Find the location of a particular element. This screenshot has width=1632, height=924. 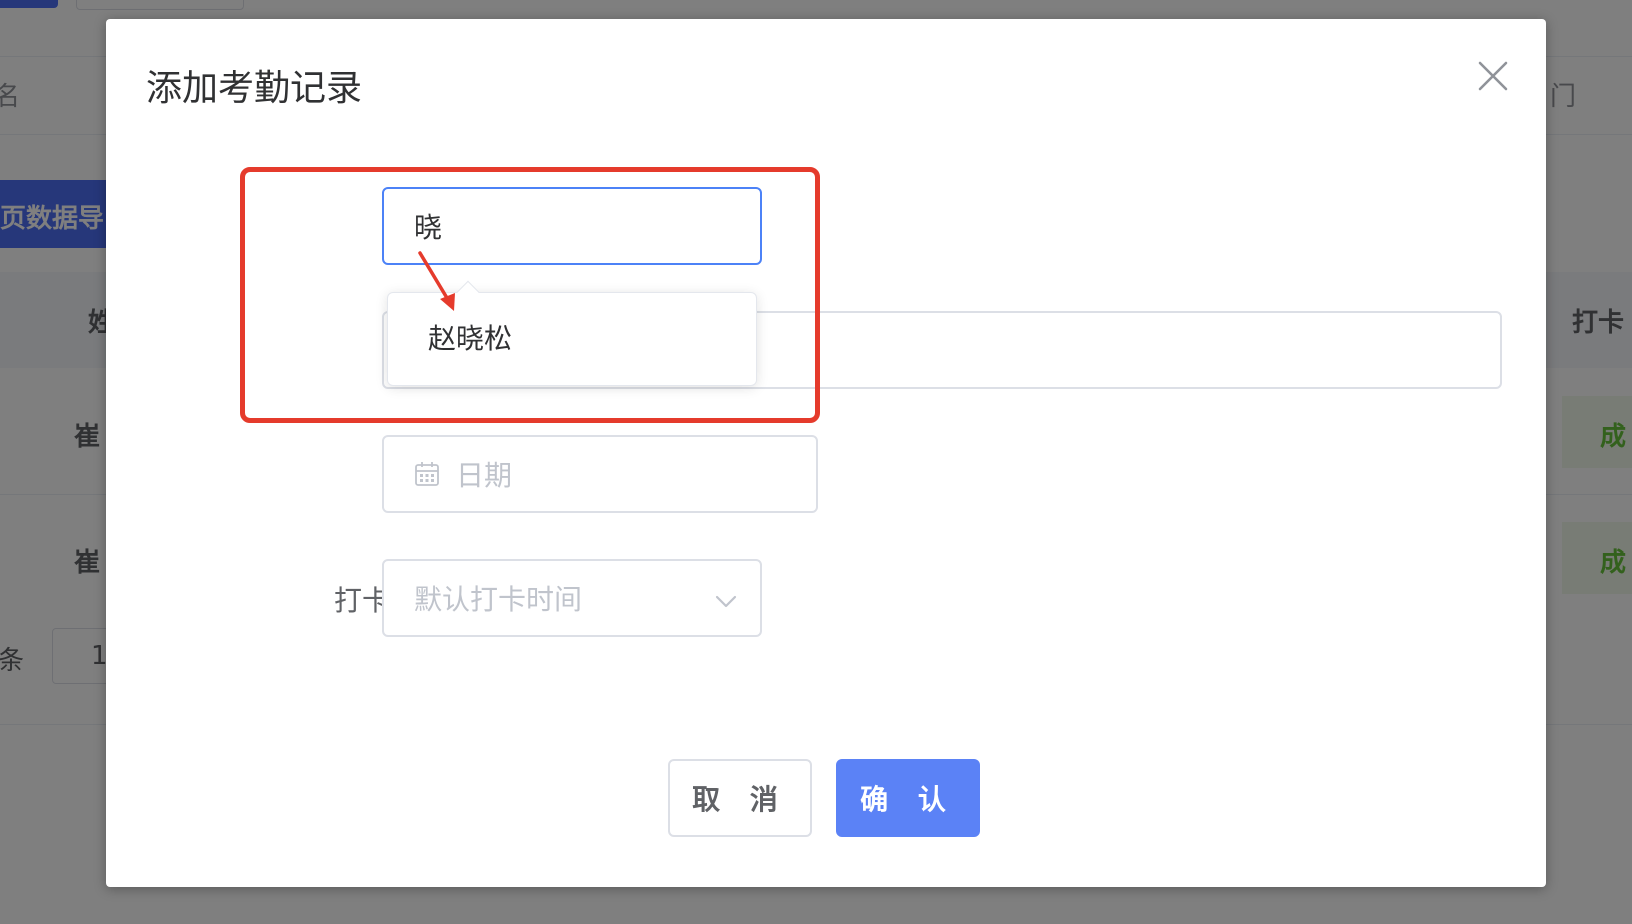

punch-time-select: 默认打卡时间 is located at coordinates (572, 598).